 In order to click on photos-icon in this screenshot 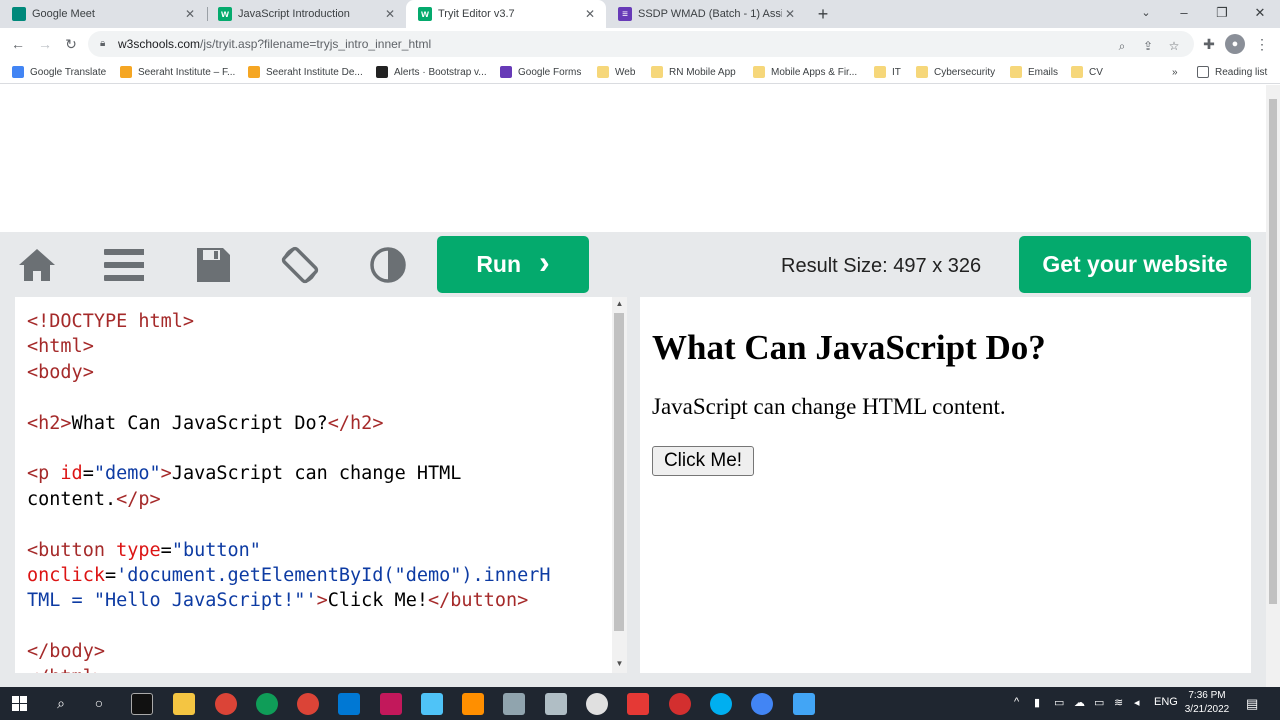, I will do `click(804, 704)`.